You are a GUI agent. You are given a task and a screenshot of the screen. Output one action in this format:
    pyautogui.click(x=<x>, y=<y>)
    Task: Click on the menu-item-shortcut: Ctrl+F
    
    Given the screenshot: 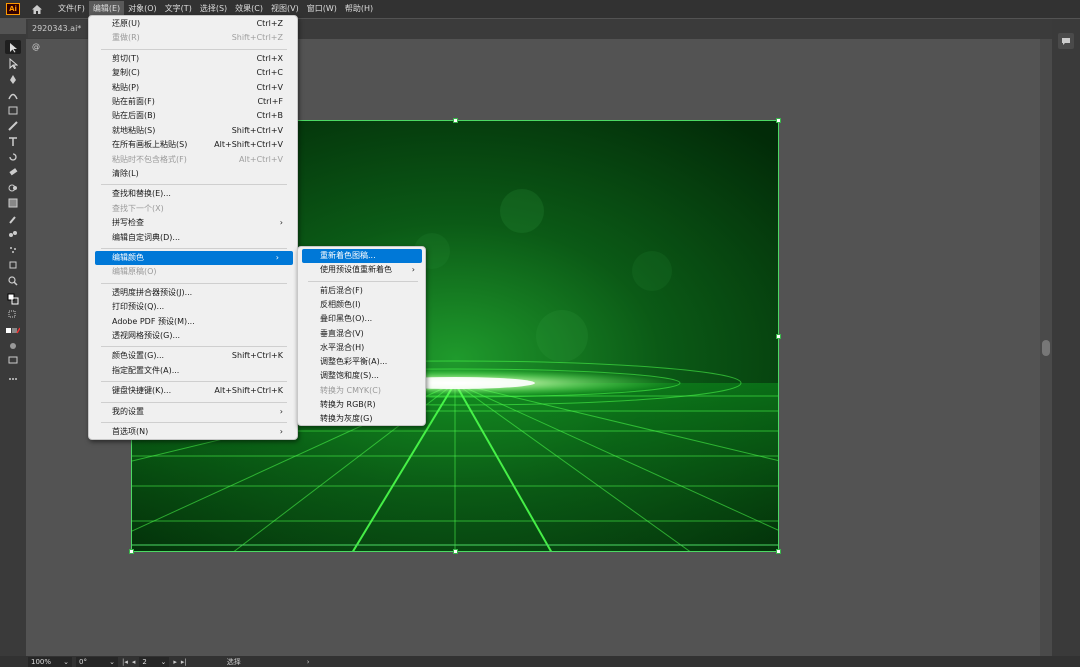 What is the action you would take?
    pyautogui.click(x=270, y=101)
    